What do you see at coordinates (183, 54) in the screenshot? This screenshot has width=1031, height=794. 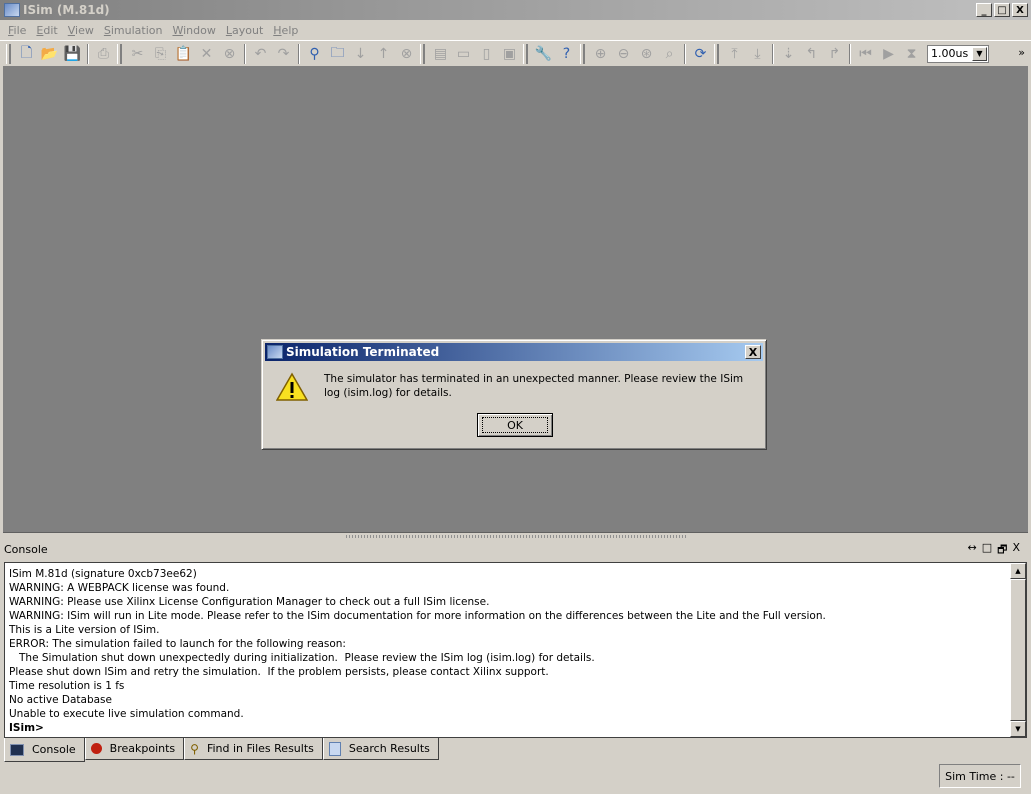 I see `paste-icon: 📋` at bounding box center [183, 54].